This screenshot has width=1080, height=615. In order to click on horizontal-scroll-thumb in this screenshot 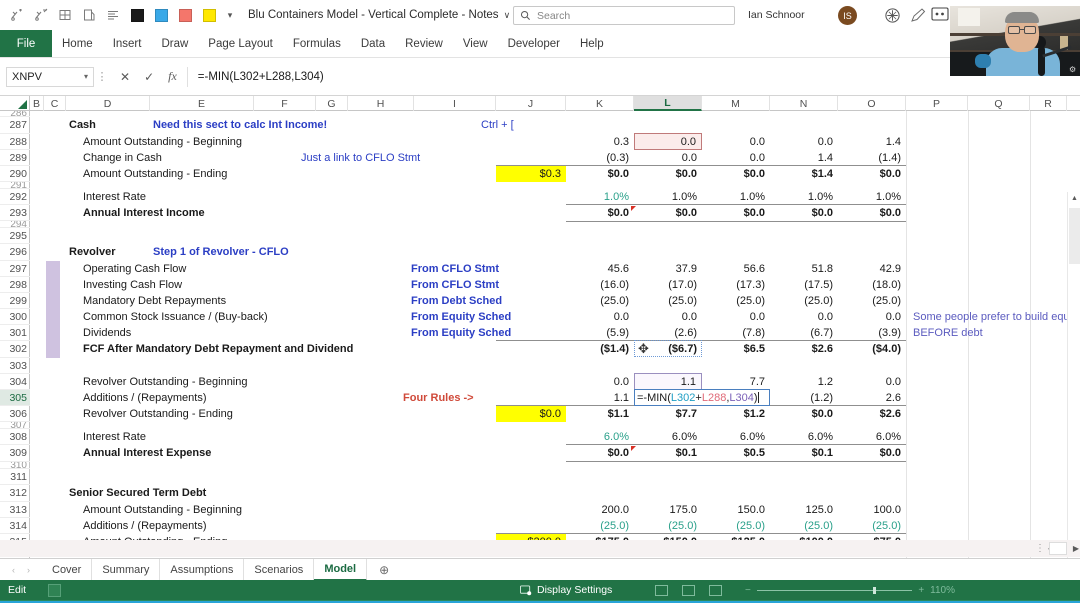, I will do `click(514, 548)`.